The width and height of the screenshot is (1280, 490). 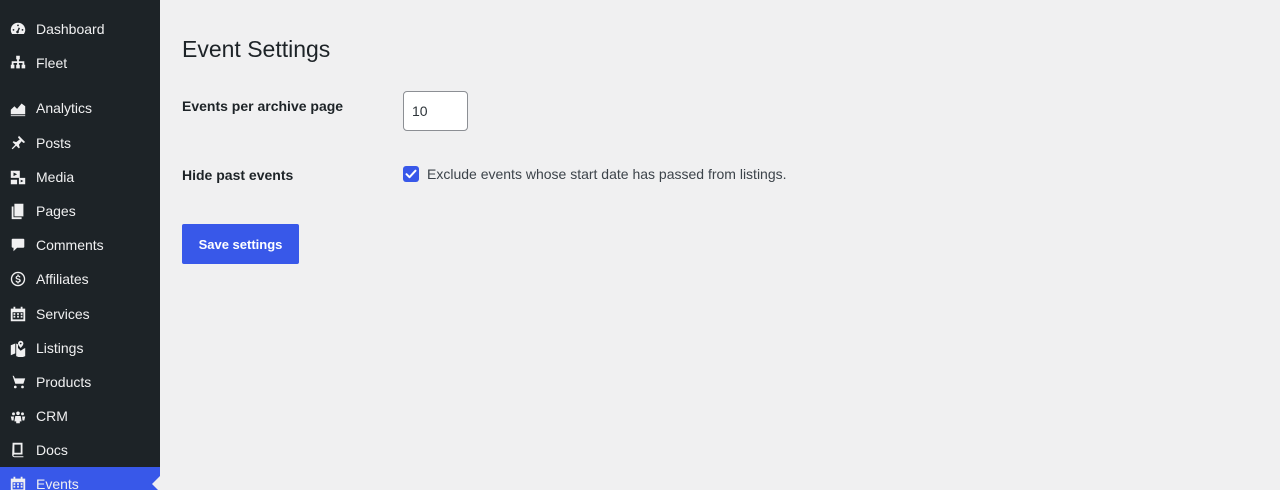 I want to click on sidebar-item-events: Events, so click(x=80, y=478).